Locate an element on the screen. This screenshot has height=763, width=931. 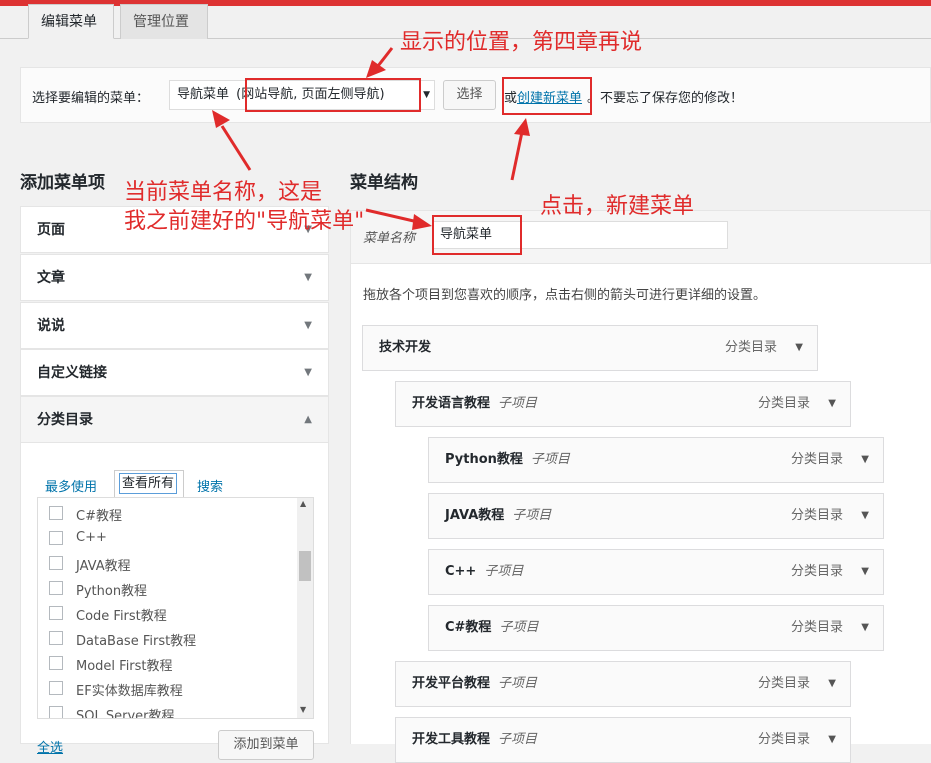
arrow-head-menu-name is located at coordinates (422, 222).